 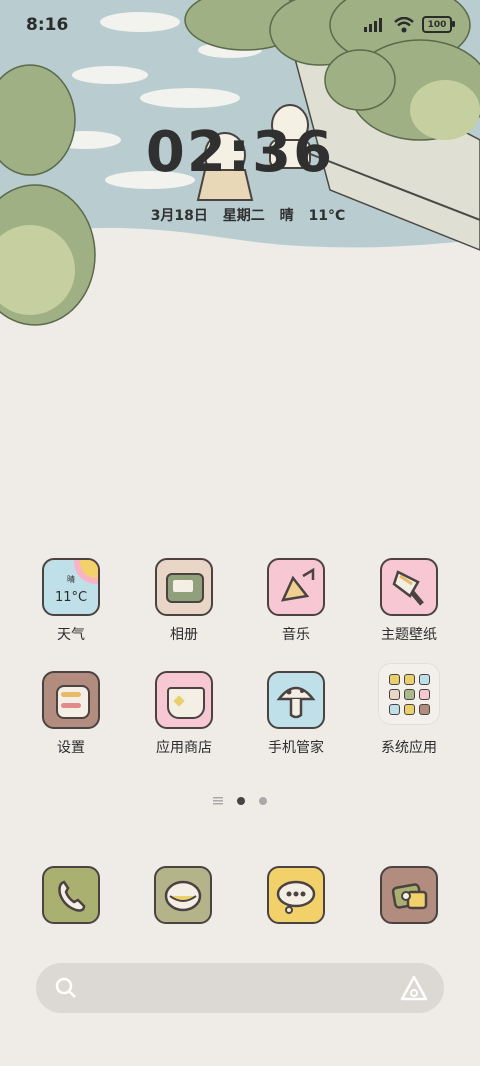 What do you see at coordinates (404, 24) in the screenshot?
I see `wifi-icon` at bounding box center [404, 24].